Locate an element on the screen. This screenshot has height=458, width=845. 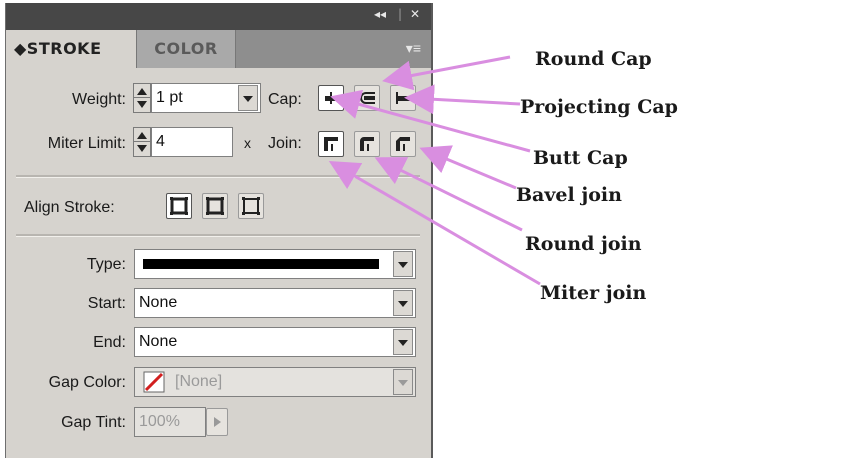
weight-stepper is located at coordinates (142, 98).